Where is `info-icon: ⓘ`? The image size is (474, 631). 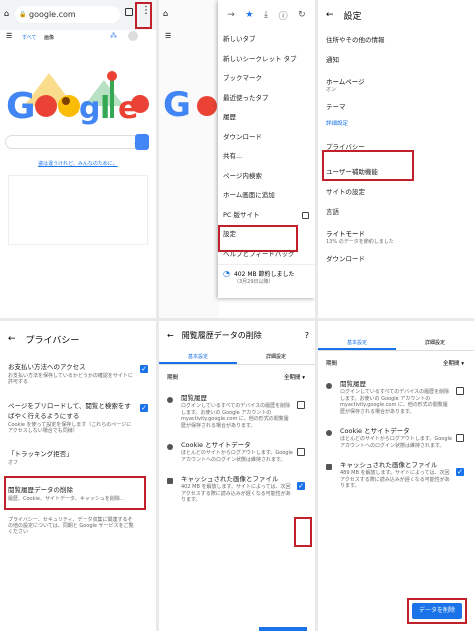
info-icon: ⓘ is located at coordinates (283, 15).